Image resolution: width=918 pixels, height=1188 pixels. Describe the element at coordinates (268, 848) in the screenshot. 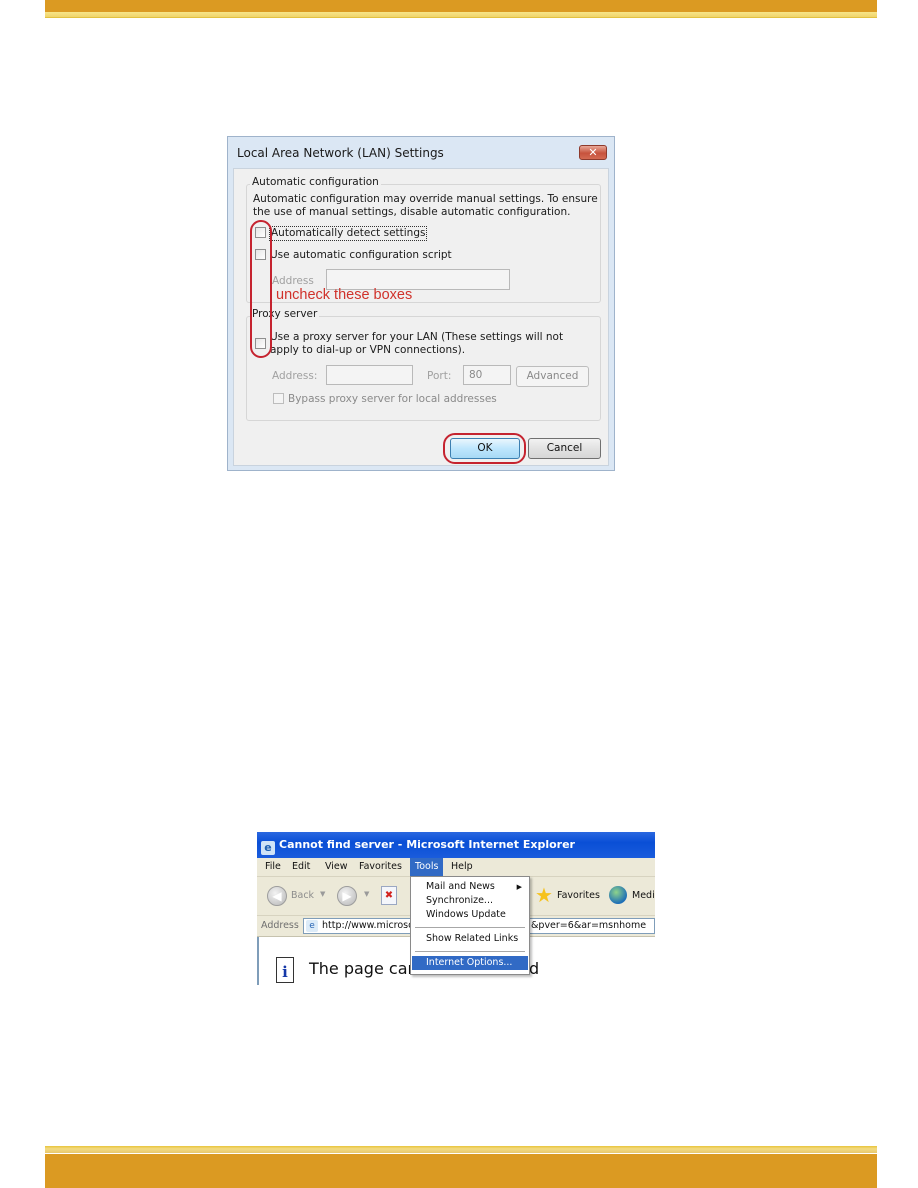

I see `ie-logo-icon: e` at that location.